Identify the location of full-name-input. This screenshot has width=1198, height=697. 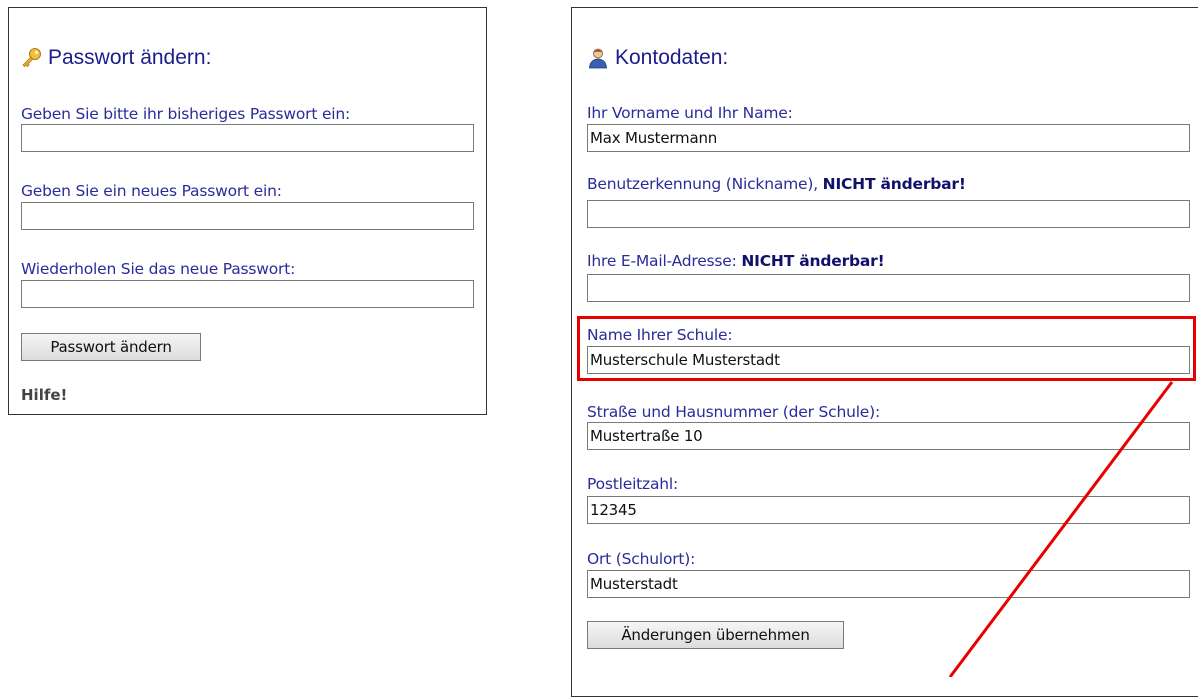
(888, 138).